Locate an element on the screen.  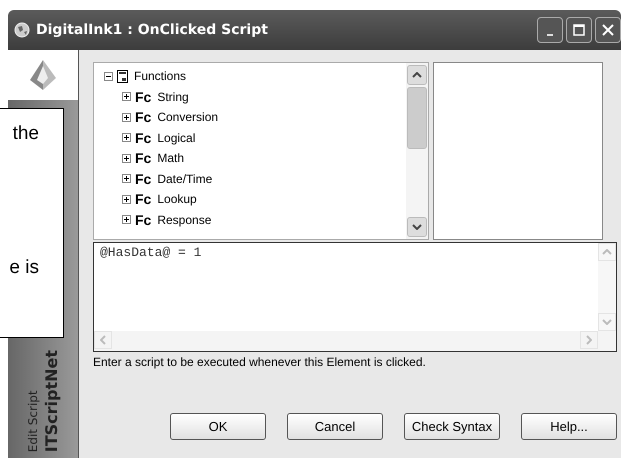
tree-item: Lookup is located at coordinates (176, 199).